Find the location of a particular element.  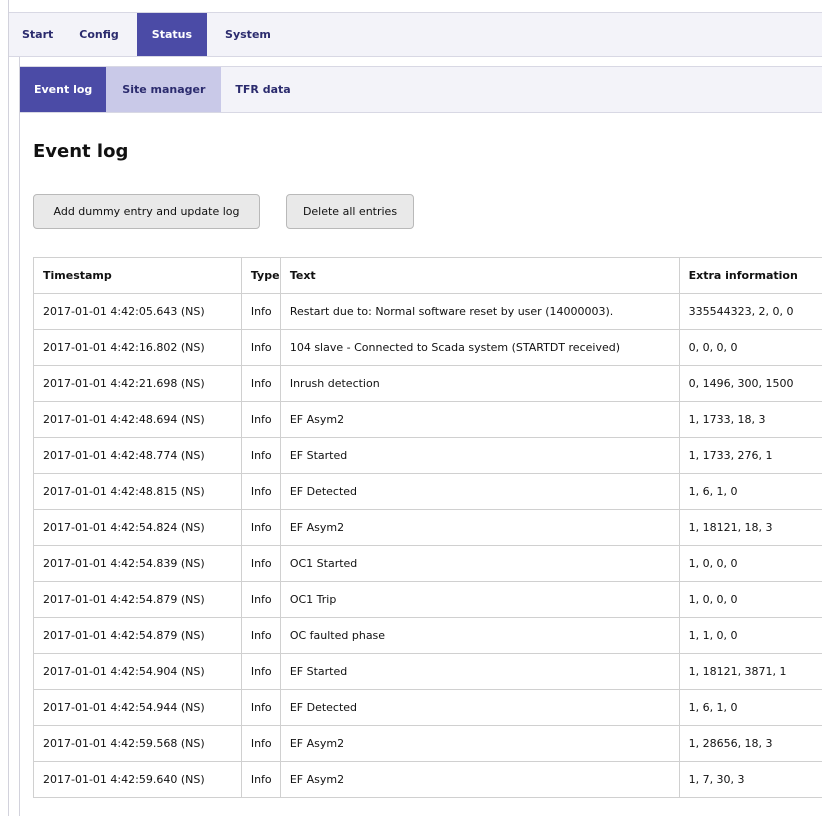

cell-extra-information: 0, 1496, 300, 1500 is located at coordinates (750, 383).